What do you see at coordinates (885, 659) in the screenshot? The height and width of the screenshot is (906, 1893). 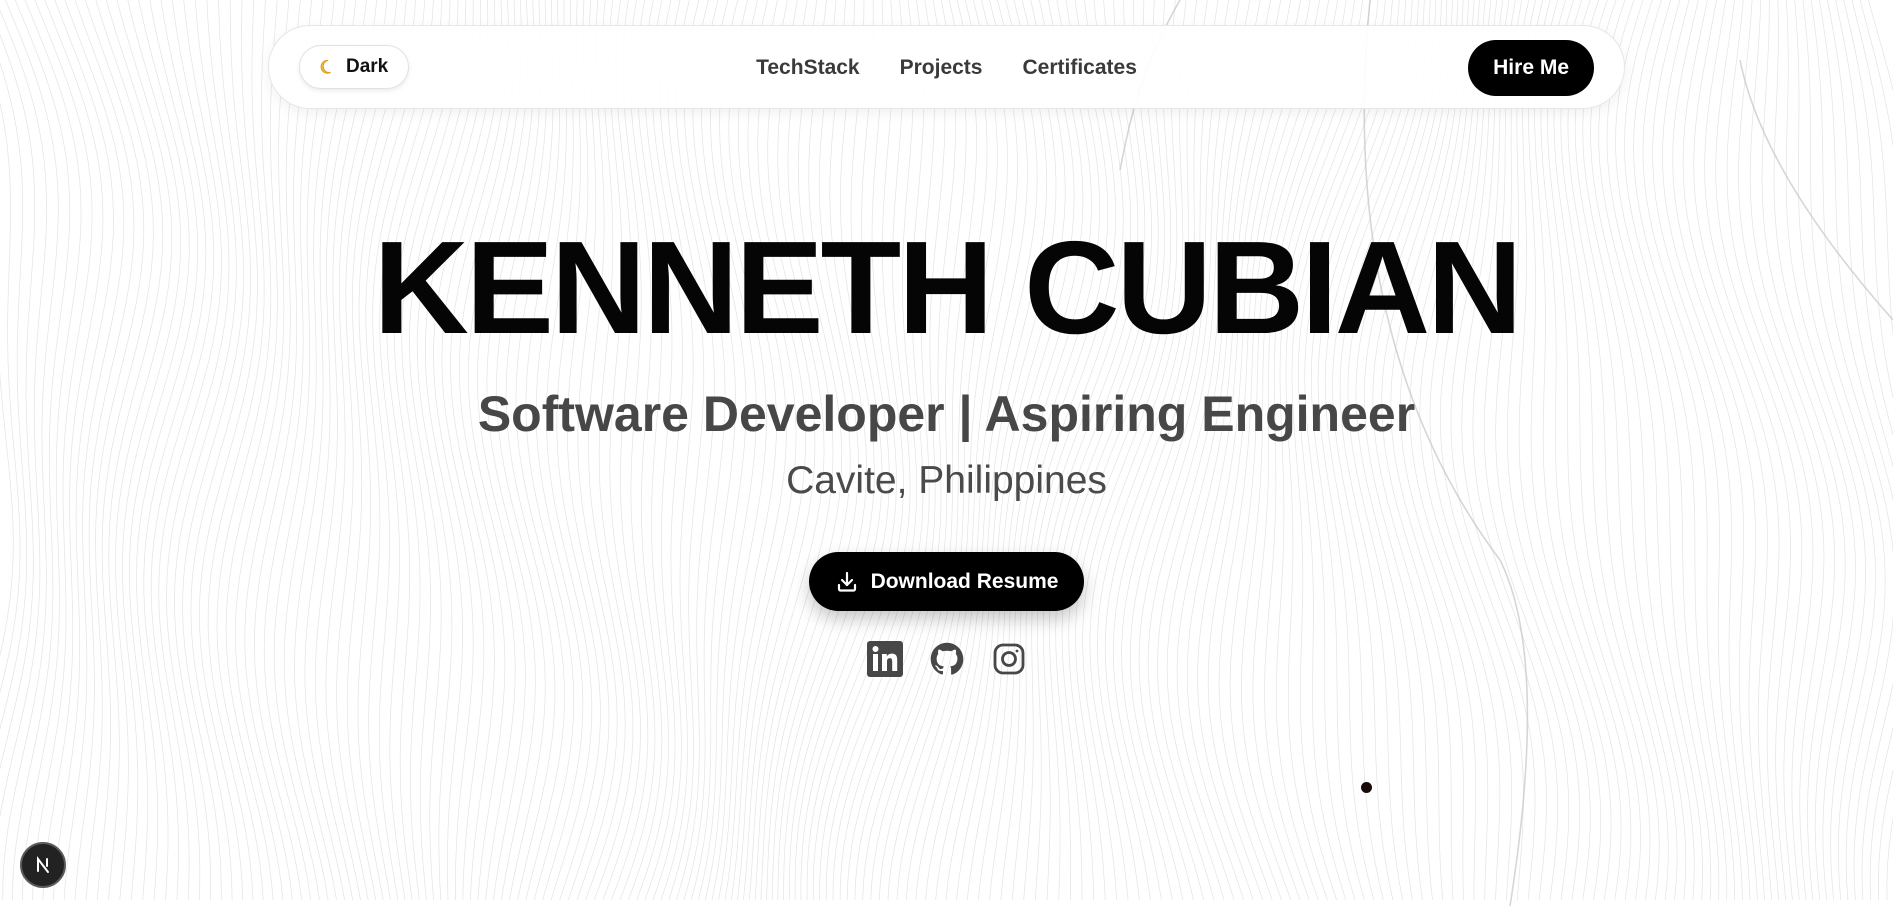 I see `linkedin-icon` at bounding box center [885, 659].